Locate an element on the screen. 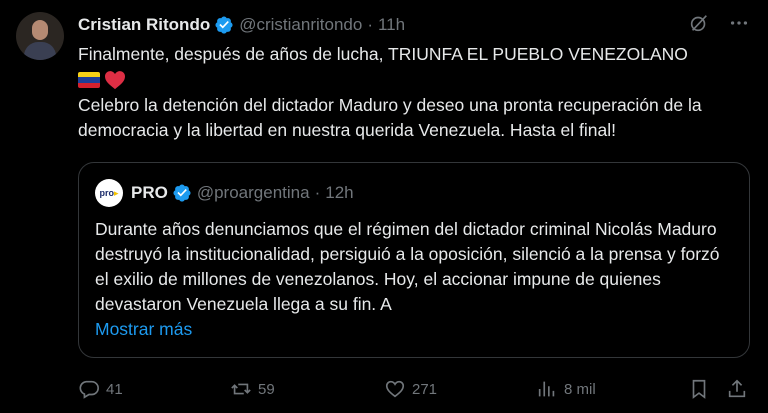  avatar-face is located at coordinates (40, 30).